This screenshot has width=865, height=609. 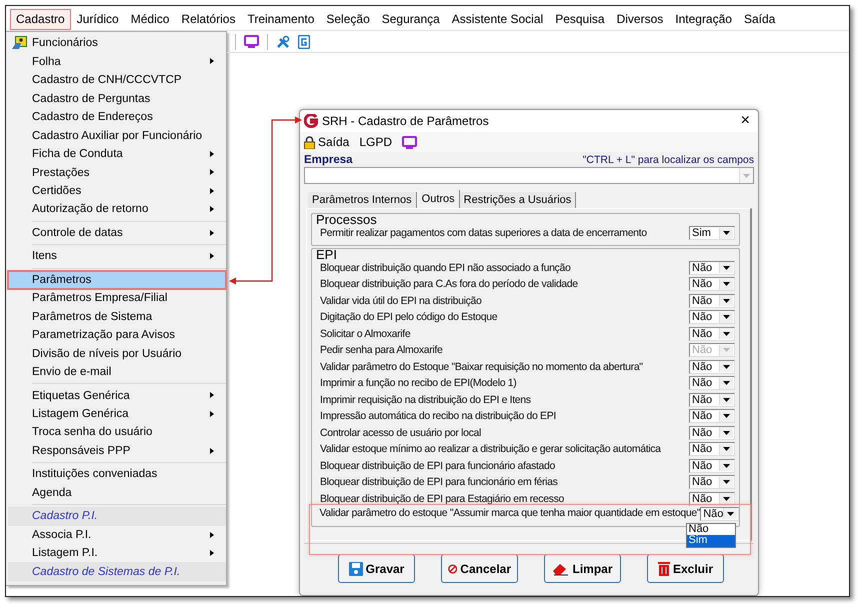 What do you see at coordinates (411, 19) in the screenshot?
I see `menu-title: Segurança` at bounding box center [411, 19].